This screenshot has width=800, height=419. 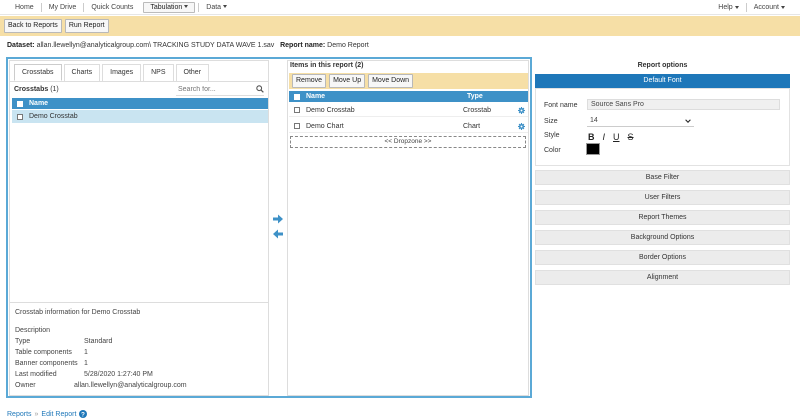 What do you see at coordinates (139, 363) in the screenshot?
I see `info-row: Banner components 1` at bounding box center [139, 363].